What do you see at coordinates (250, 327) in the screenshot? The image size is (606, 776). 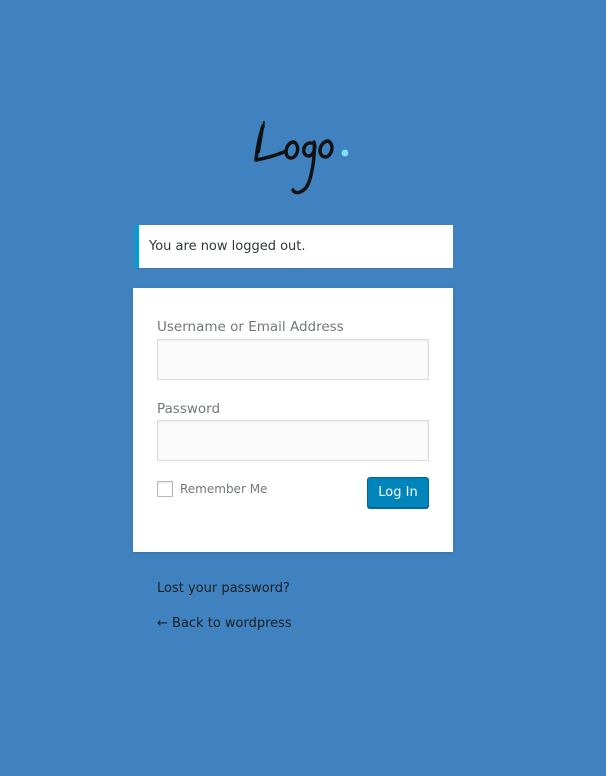 I see `username-label: Username or Email Address` at bounding box center [250, 327].